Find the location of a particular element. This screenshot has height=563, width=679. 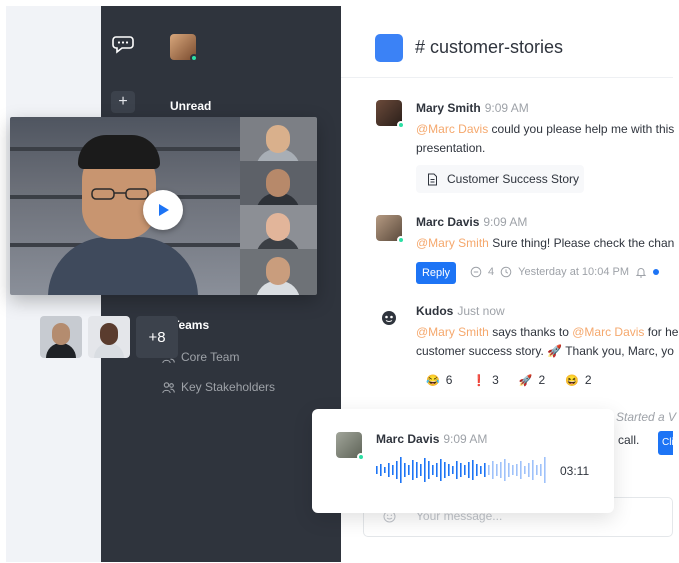

reaction-chip: ❗ 3 is located at coordinates (485, 380).